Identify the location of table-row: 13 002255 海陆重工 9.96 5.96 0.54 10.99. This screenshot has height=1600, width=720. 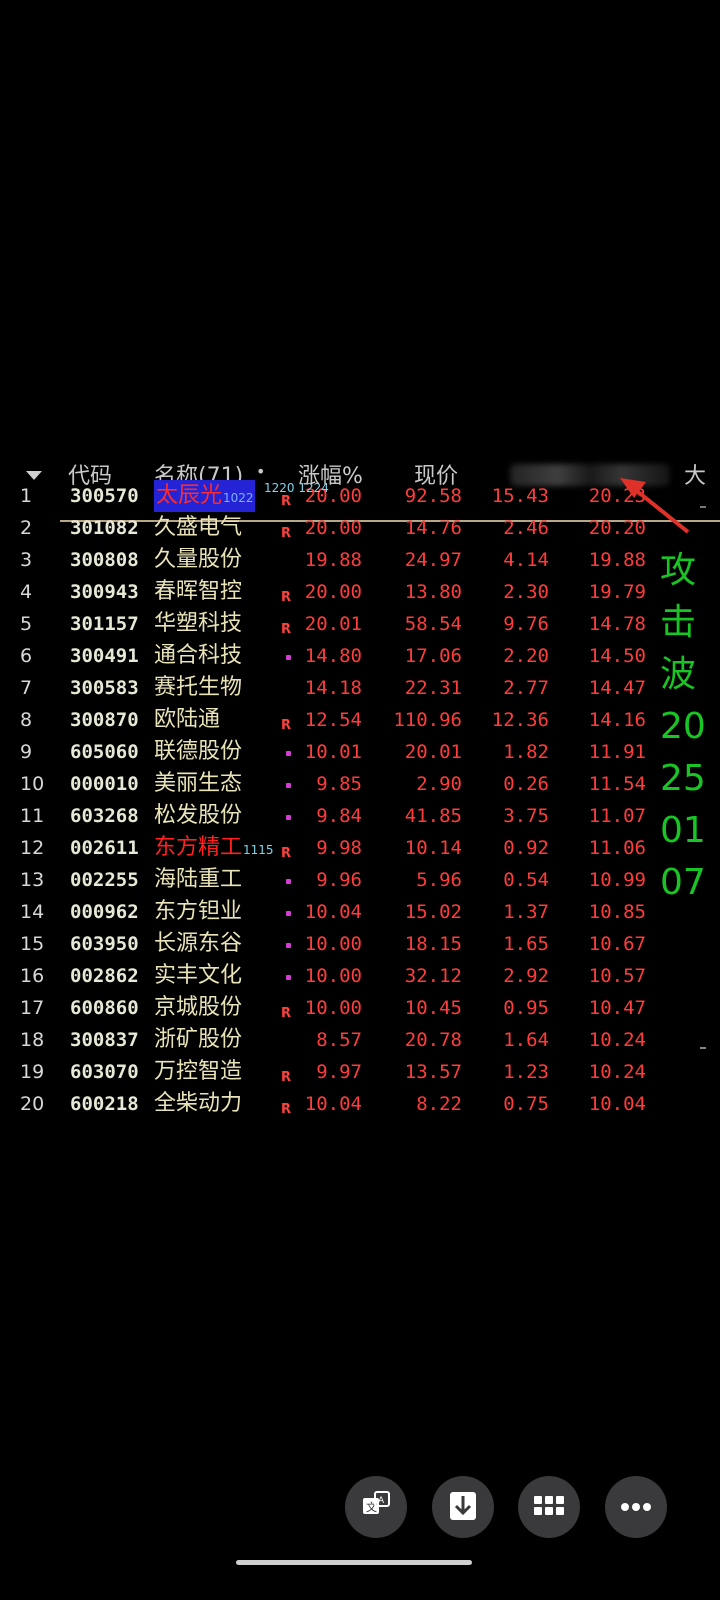
(360, 880).